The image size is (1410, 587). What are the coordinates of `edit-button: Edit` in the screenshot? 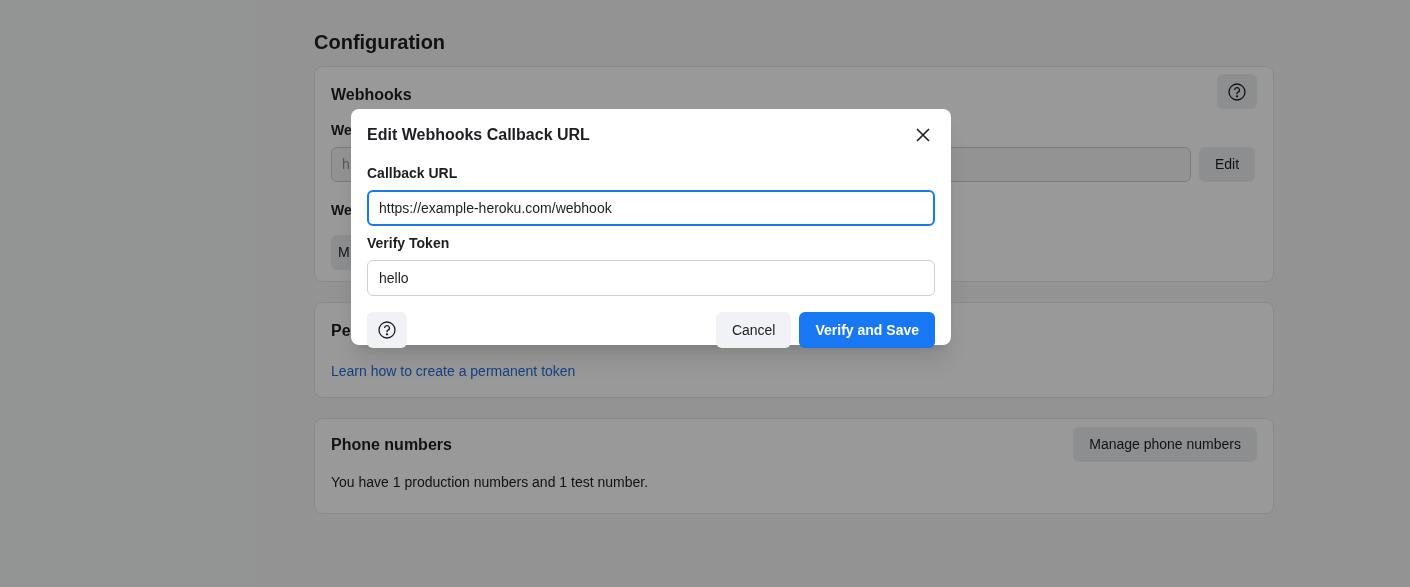 It's located at (1227, 164).